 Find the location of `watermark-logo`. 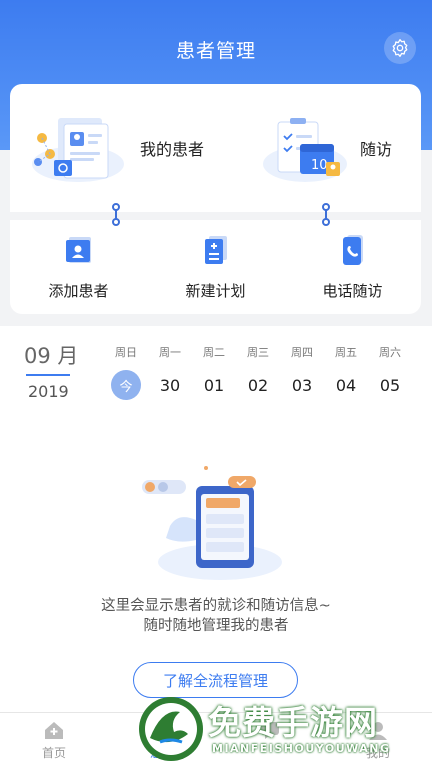

watermark-logo is located at coordinates (171, 729).